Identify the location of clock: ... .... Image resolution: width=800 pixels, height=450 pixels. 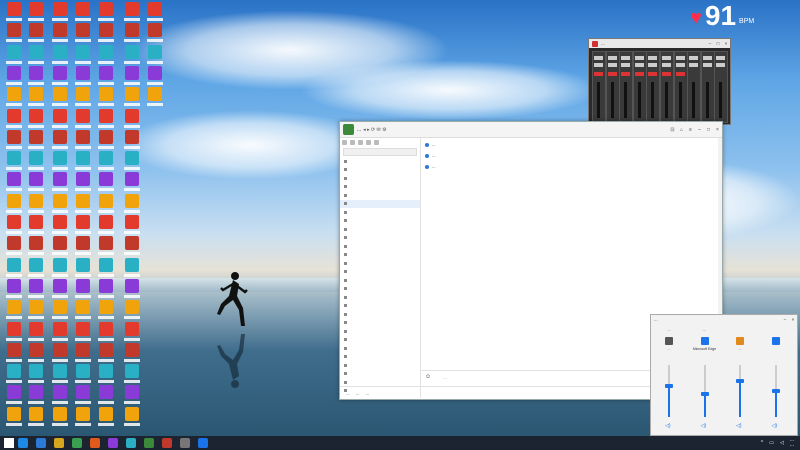
(792, 443).